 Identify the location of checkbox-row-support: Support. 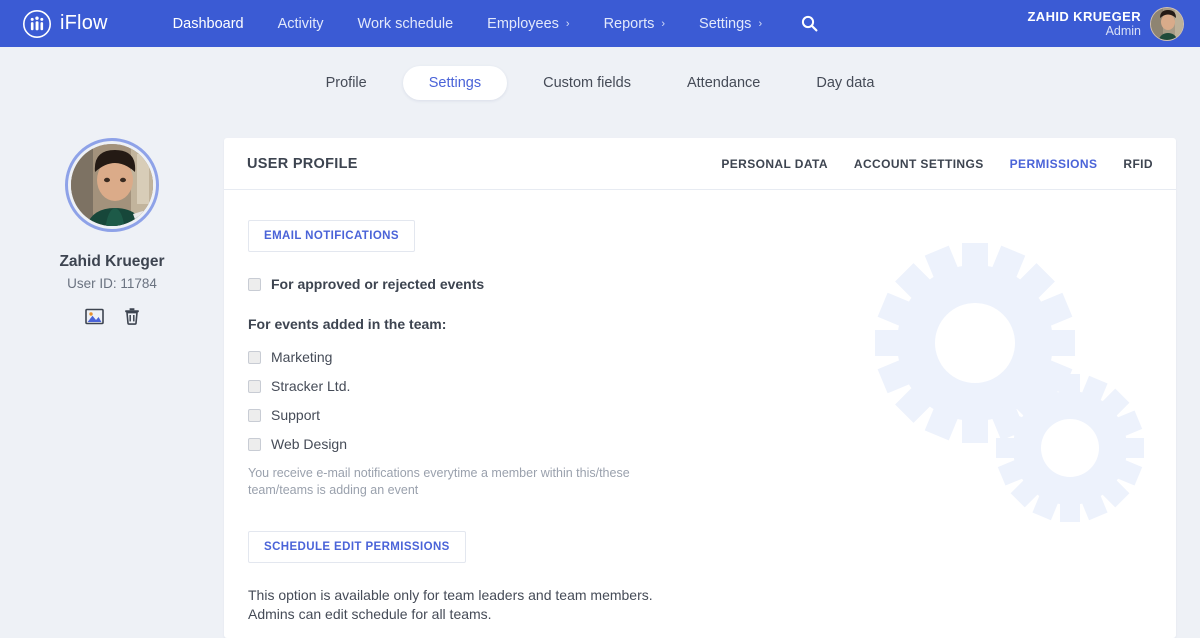
(712, 415).